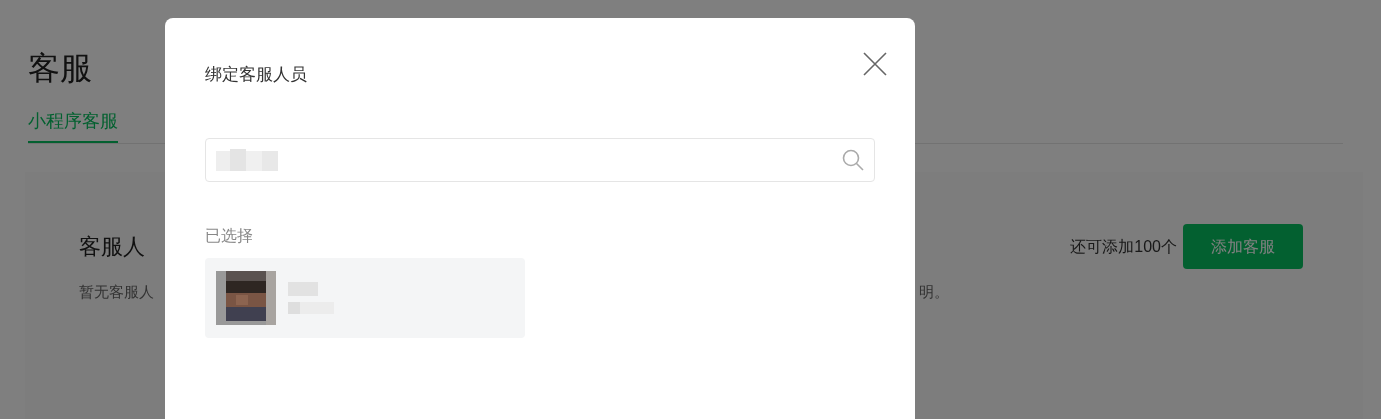 The image size is (1381, 419). Describe the element at coordinates (853, 159) in the screenshot. I see `search-icon` at that location.